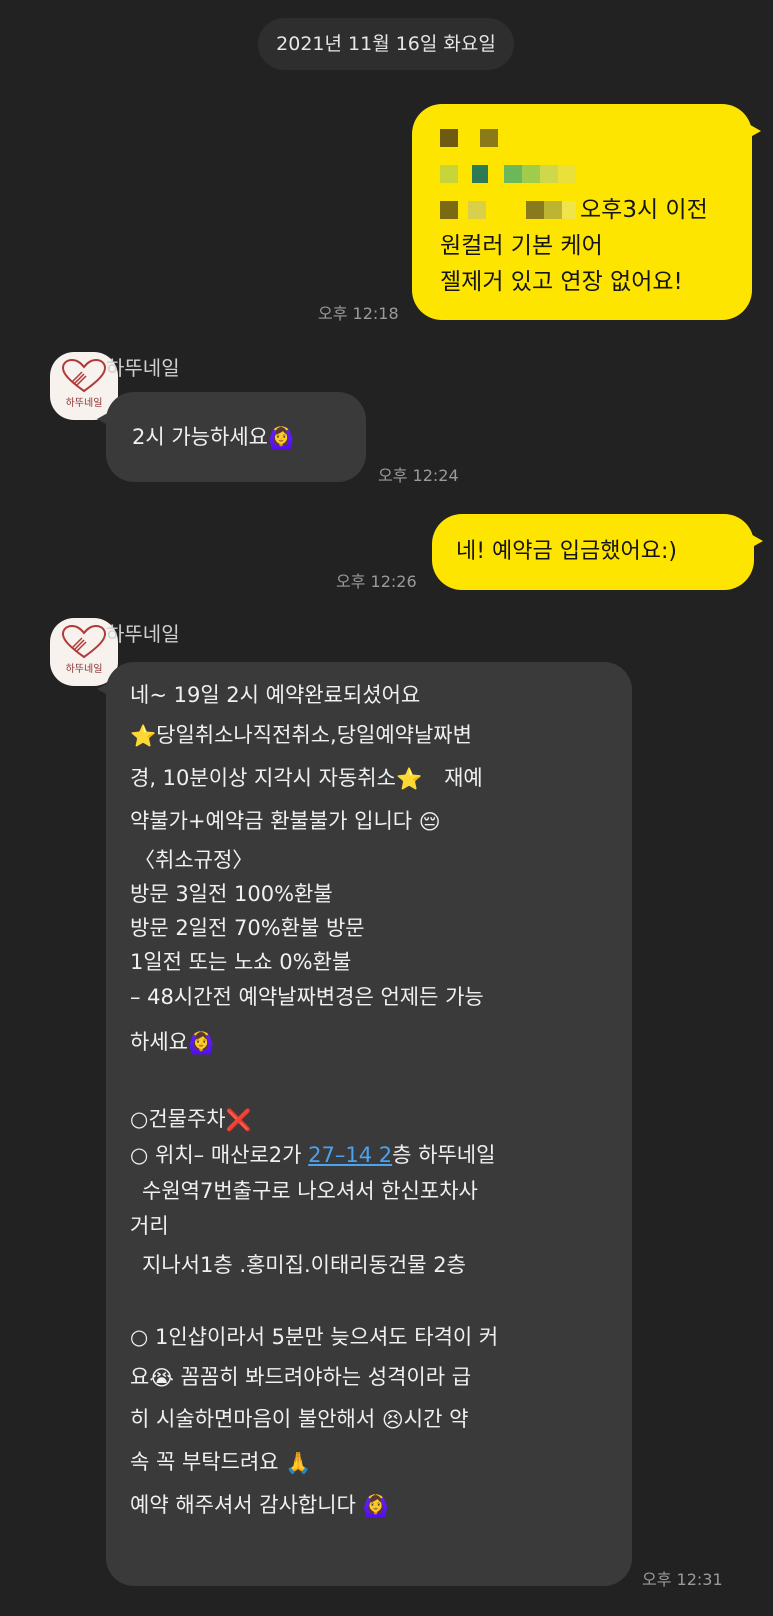 The width and height of the screenshot is (773, 1616). I want to click on cross-mark-emoji: ❌, so click(238, 1120).